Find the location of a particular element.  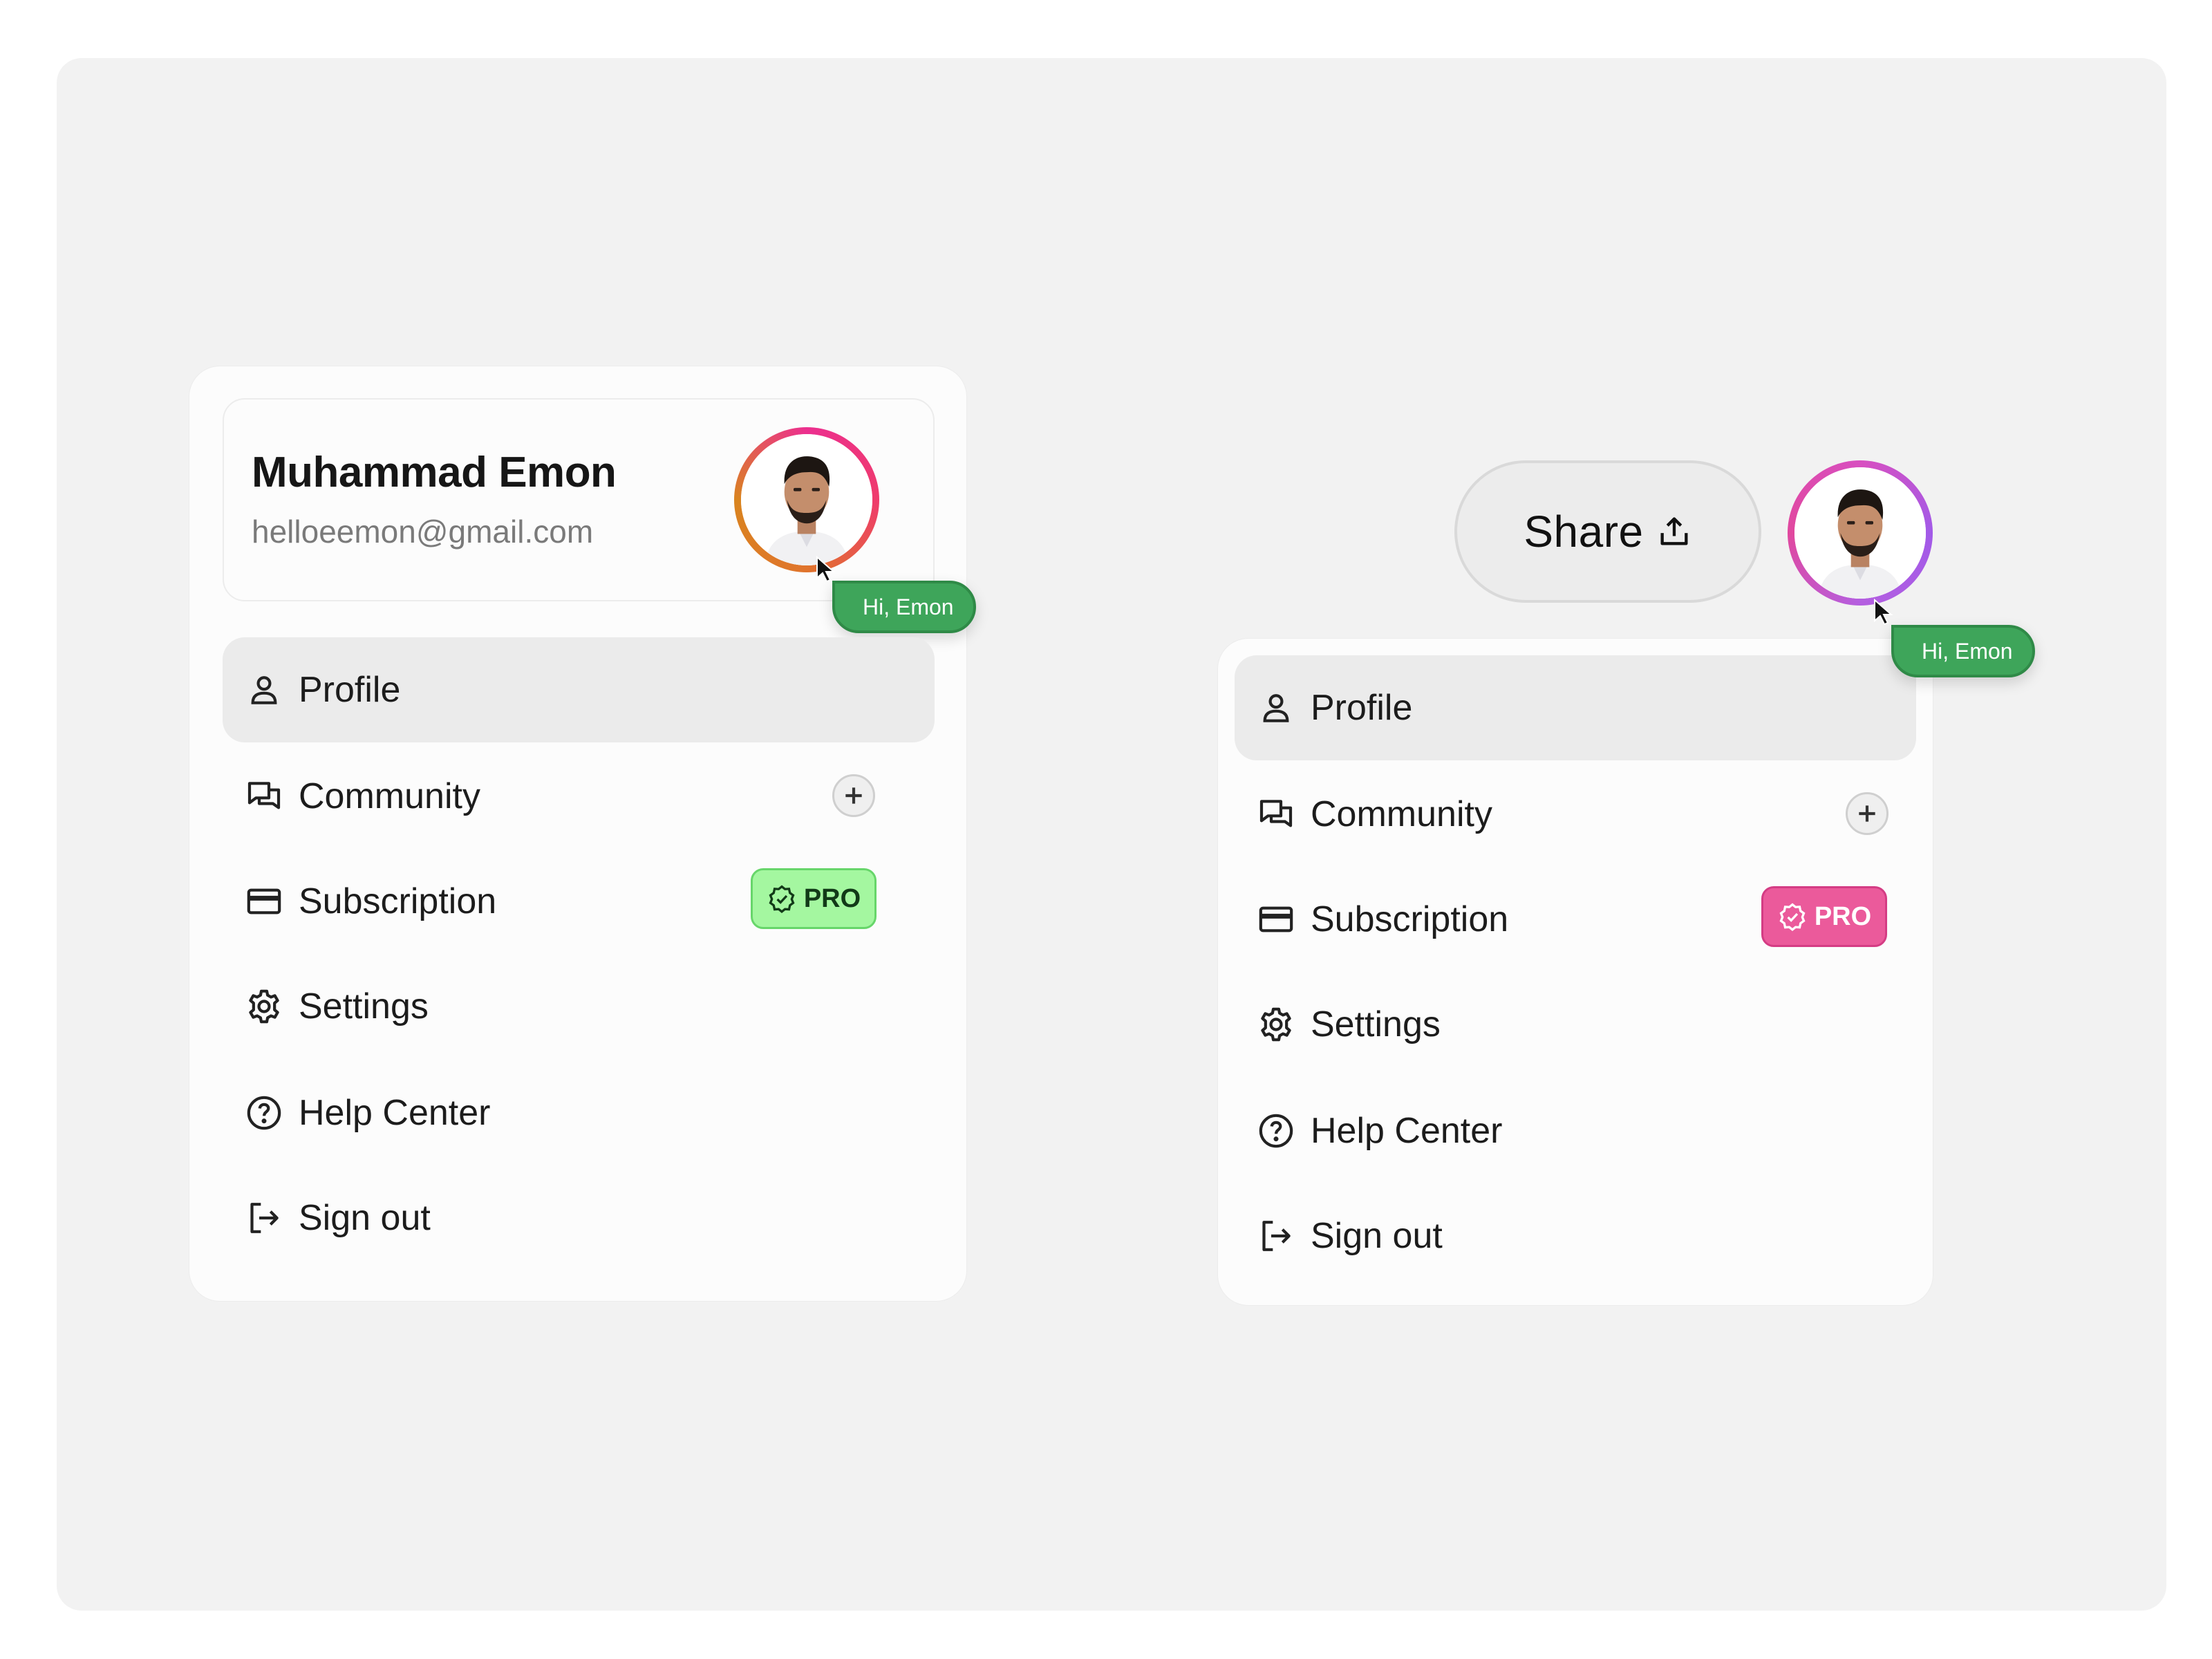

share-button: Share is located at coordinates (1607, 531).